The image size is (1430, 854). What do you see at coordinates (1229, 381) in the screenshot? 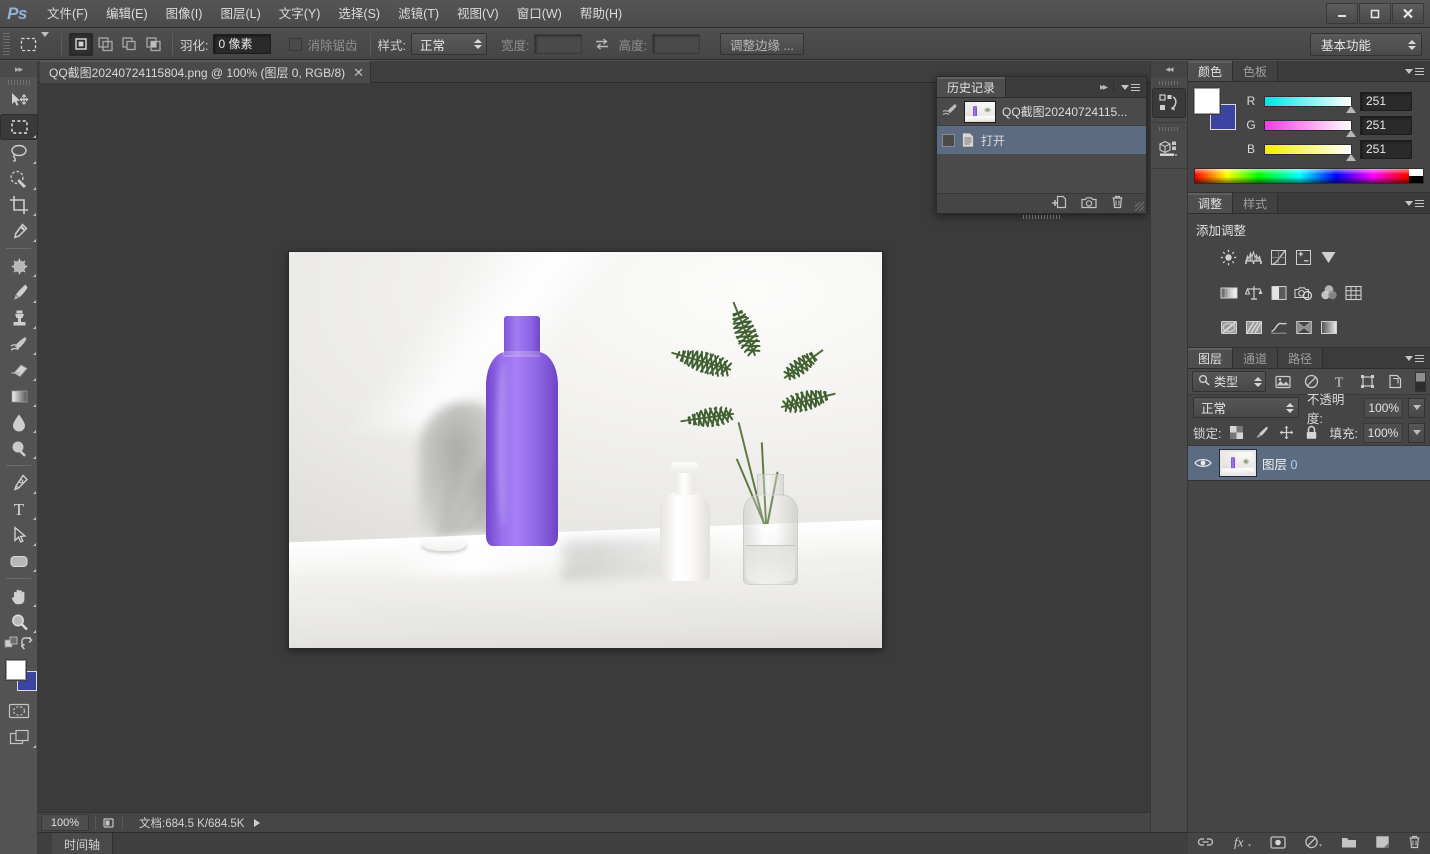
I see `layer-filter-kind-select: 类型` at bounding box center [1229, 381].